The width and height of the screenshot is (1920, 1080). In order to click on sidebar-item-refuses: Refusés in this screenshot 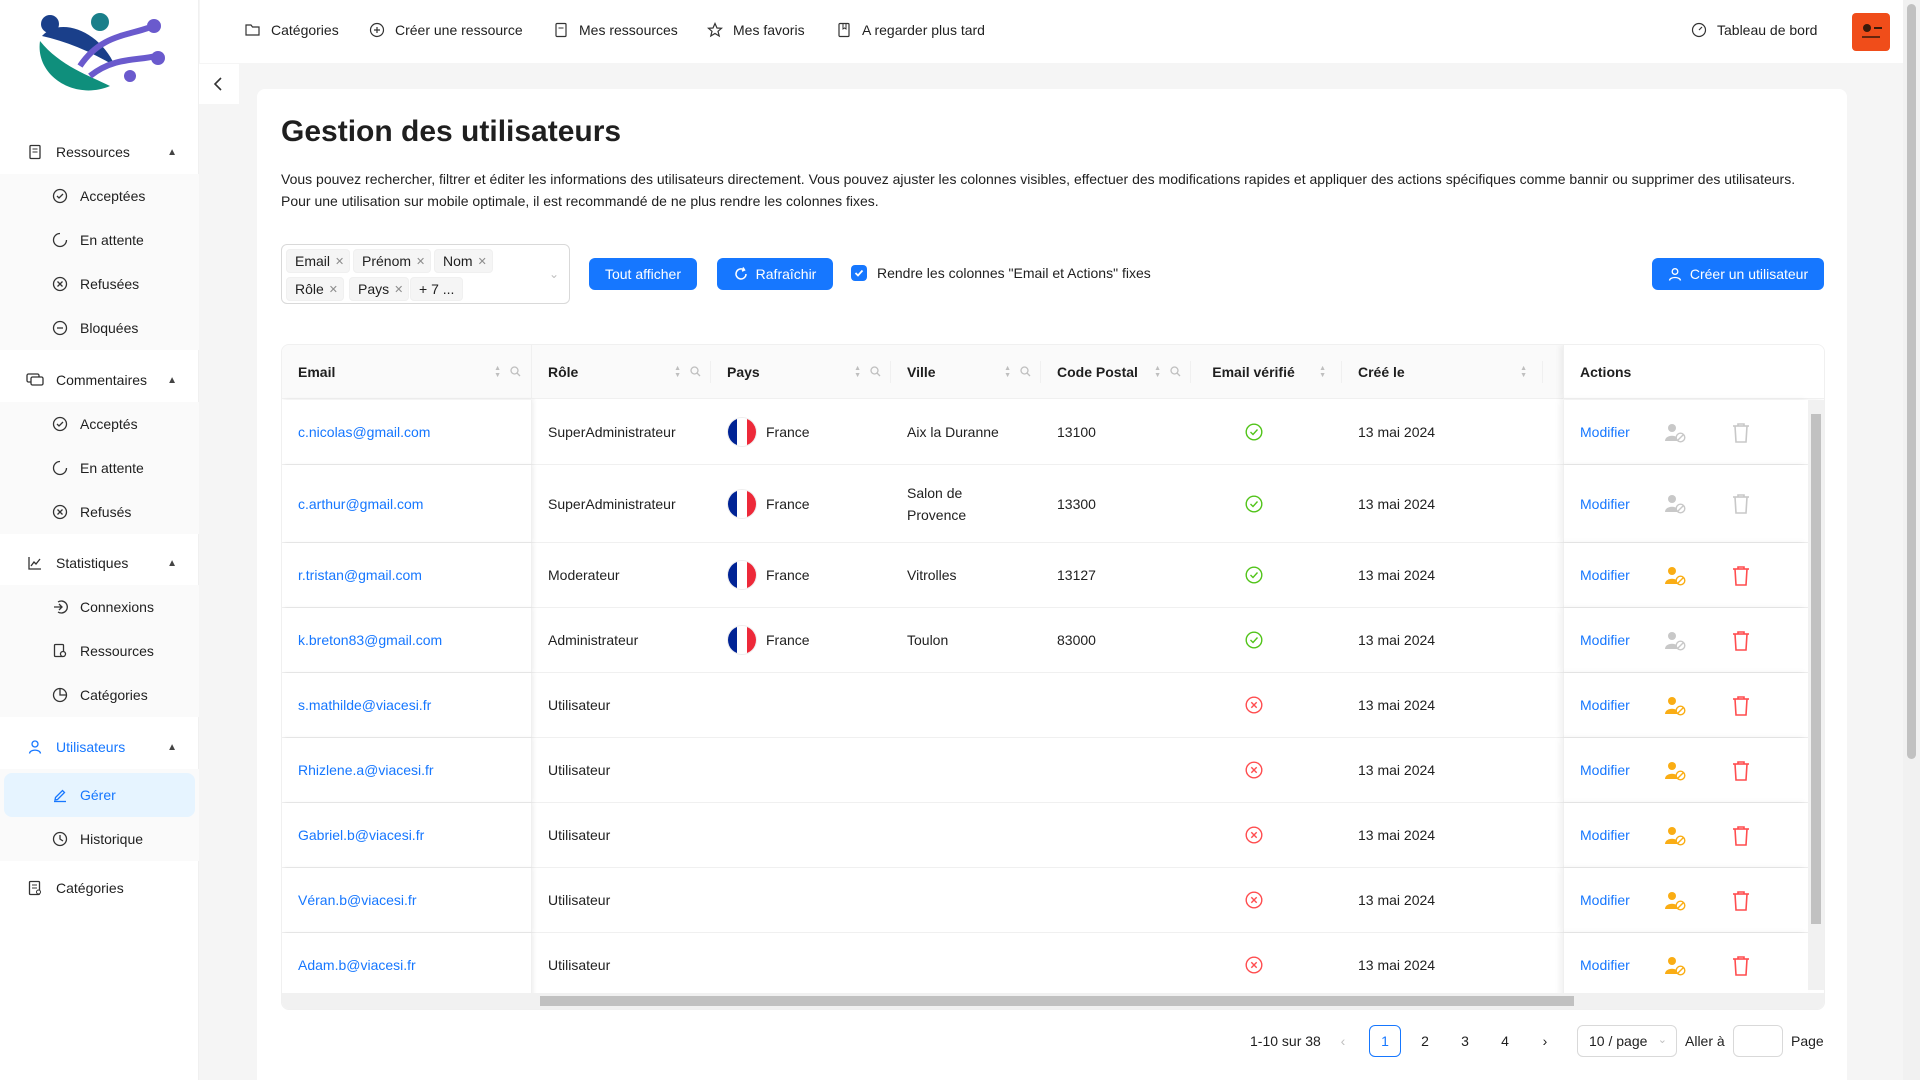, I will do `click(99, 512)`.